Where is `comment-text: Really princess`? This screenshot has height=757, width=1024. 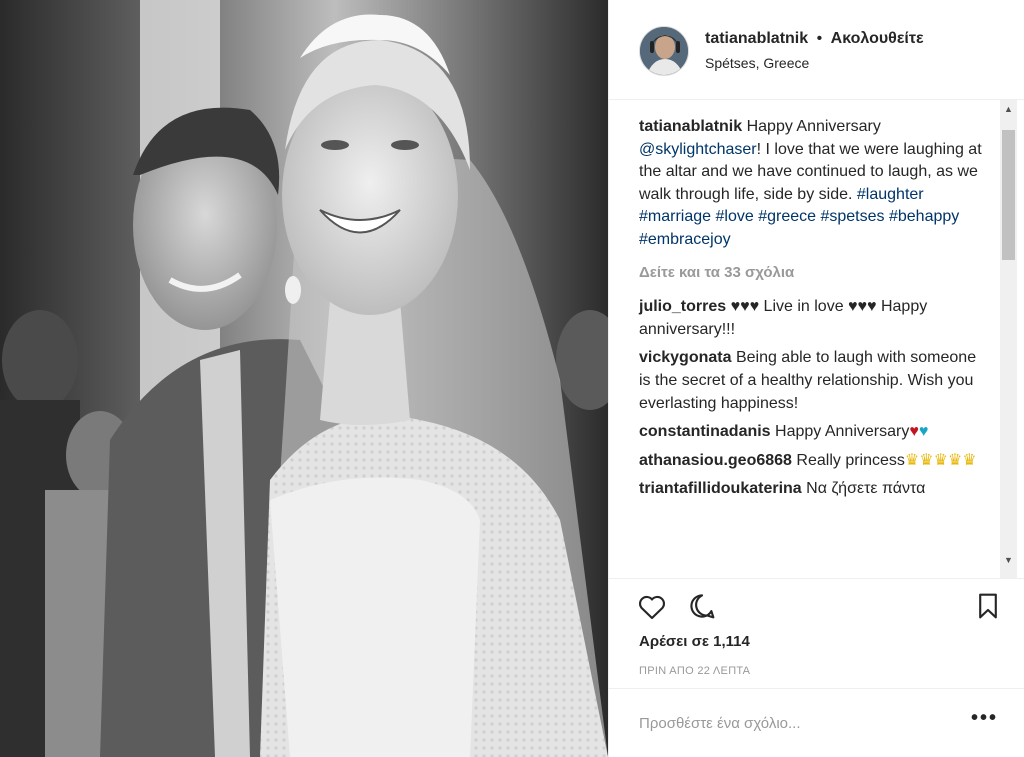
comment-text: Really princess is located at coordinates (850, 460).